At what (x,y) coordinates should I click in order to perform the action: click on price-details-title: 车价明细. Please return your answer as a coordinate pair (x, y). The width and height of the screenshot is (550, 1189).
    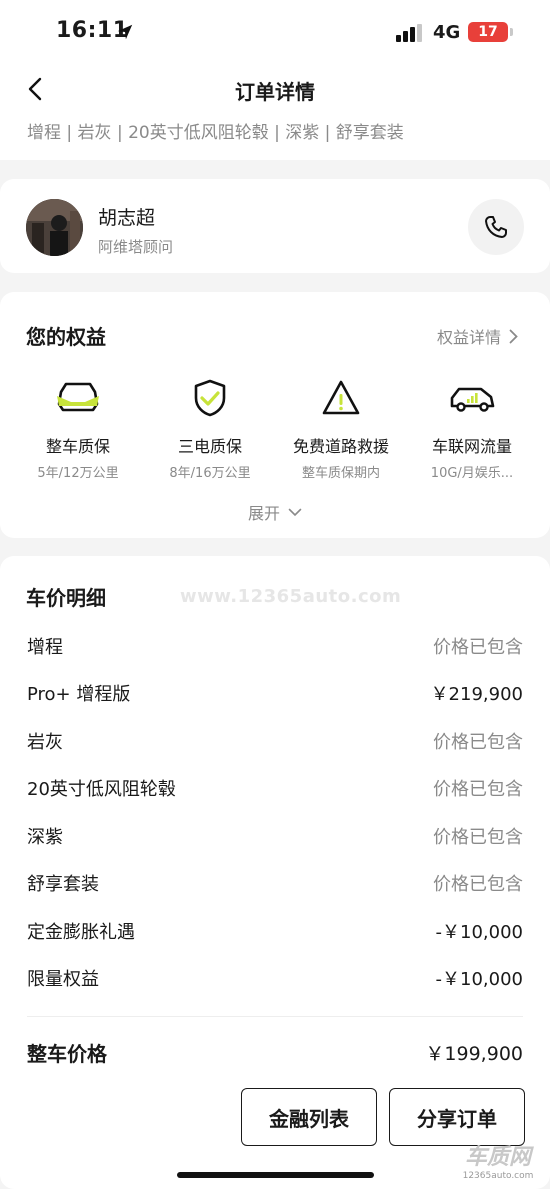
    Looking at the image, I should click on (66, 598).